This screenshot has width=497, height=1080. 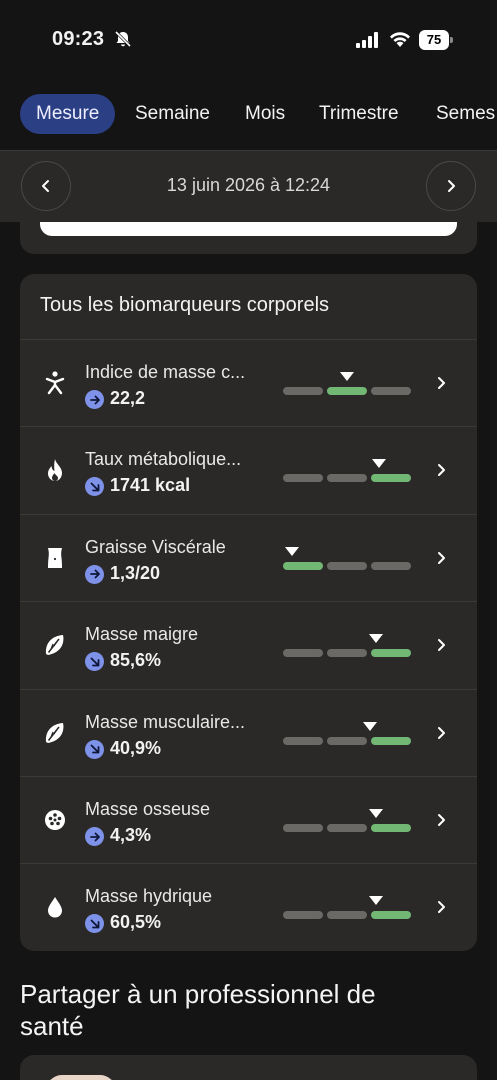 What do you see at coordinates (55, 907) in the screenshot?
I see `drop-icon` at bounding box center [55, 907].